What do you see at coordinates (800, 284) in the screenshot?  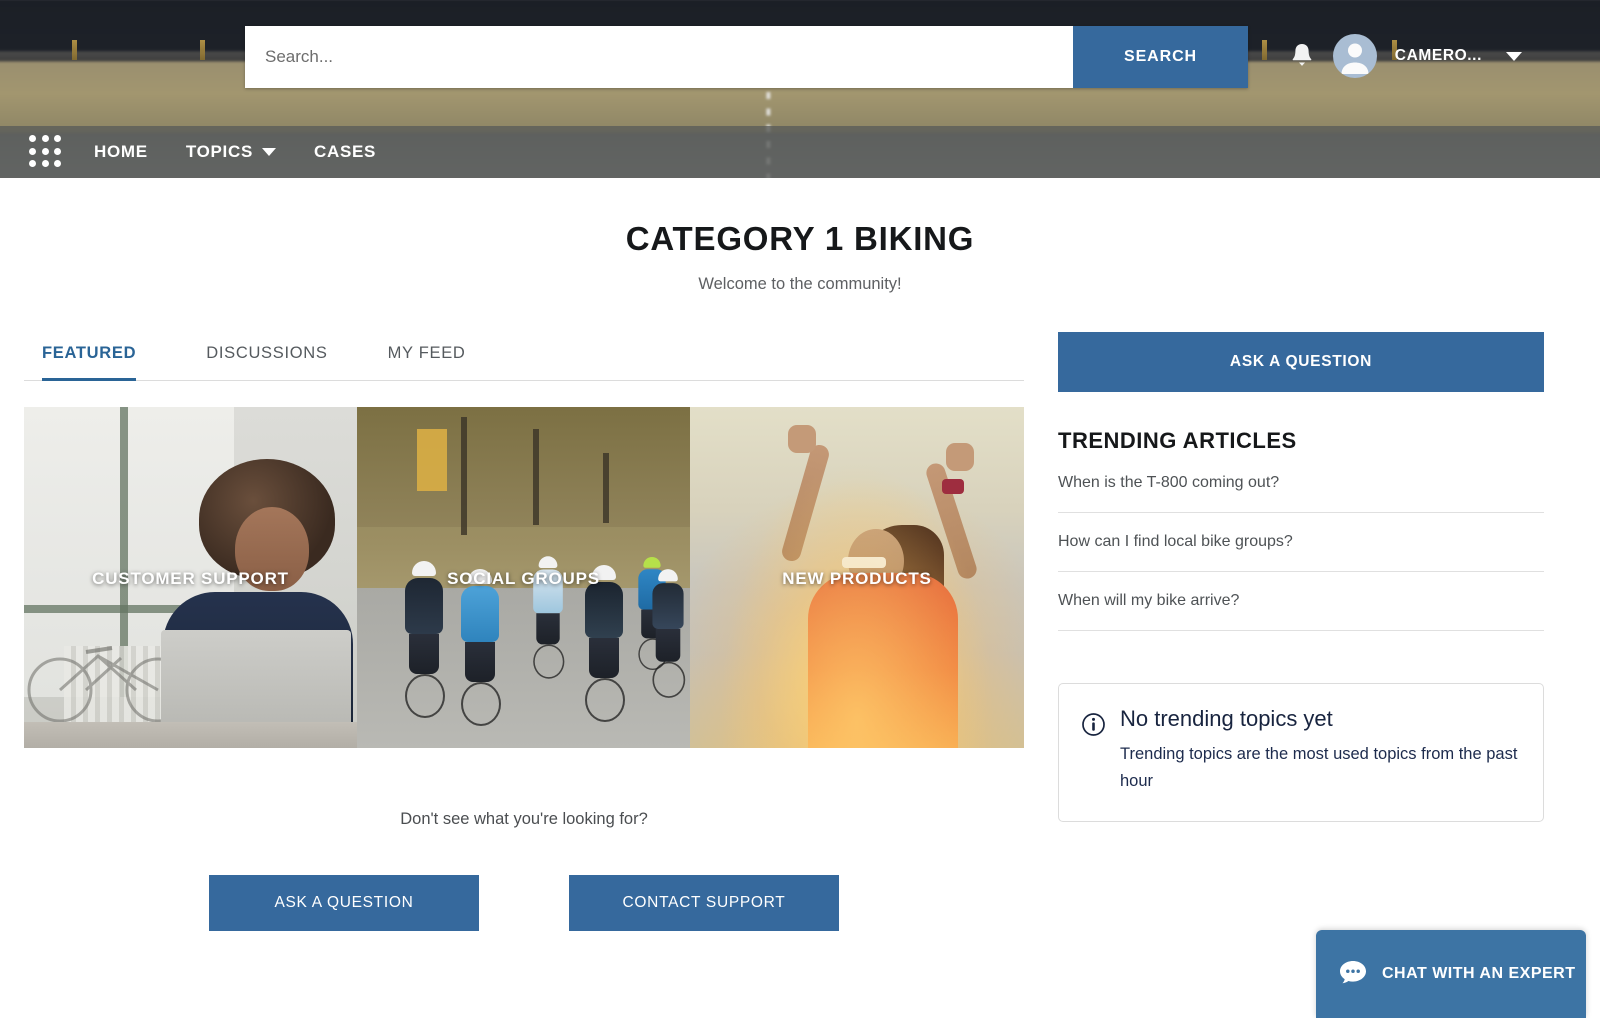 I see `page-subtitle: Welcome to the community!` at bounding box center [800, 284].